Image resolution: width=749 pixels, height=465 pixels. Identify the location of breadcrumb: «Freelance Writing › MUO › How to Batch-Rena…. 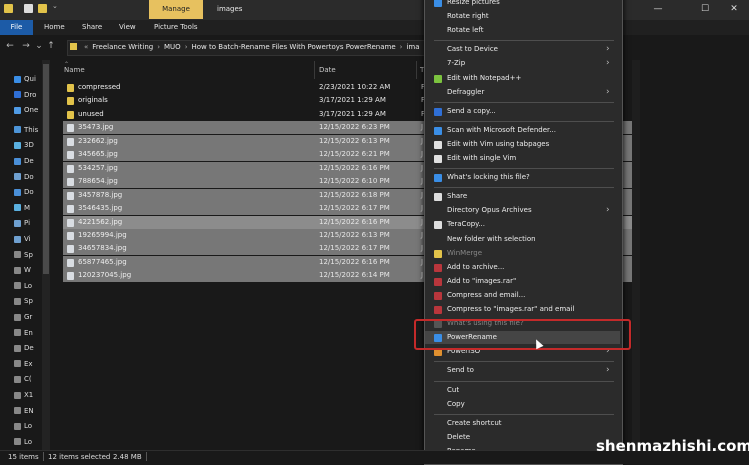
(250, 47).